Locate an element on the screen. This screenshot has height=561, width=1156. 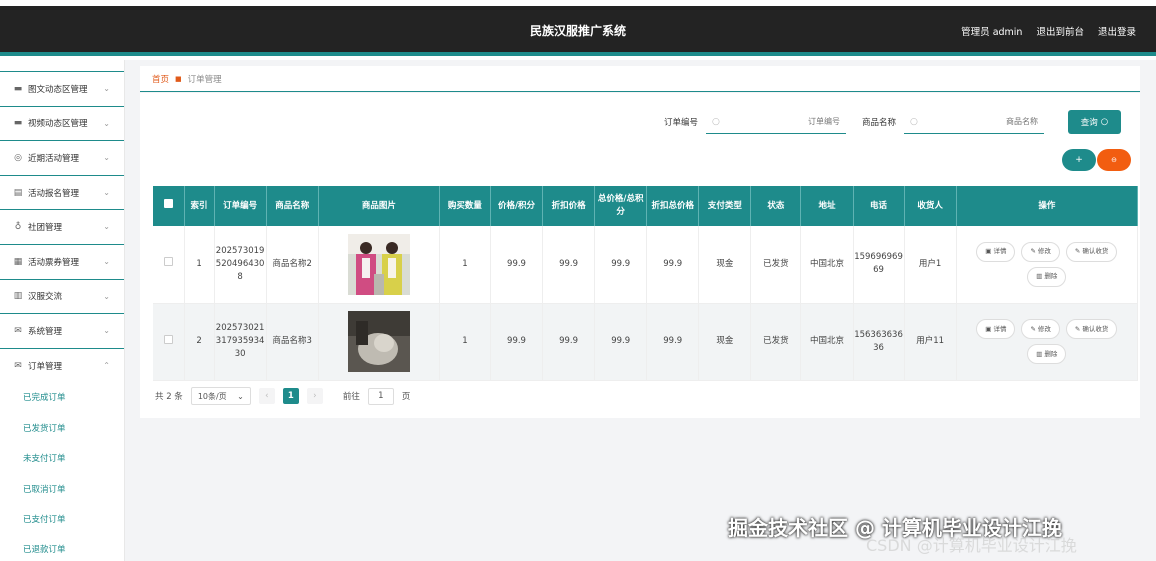
order-no-field: ○ is located at coordinates (775, 122).